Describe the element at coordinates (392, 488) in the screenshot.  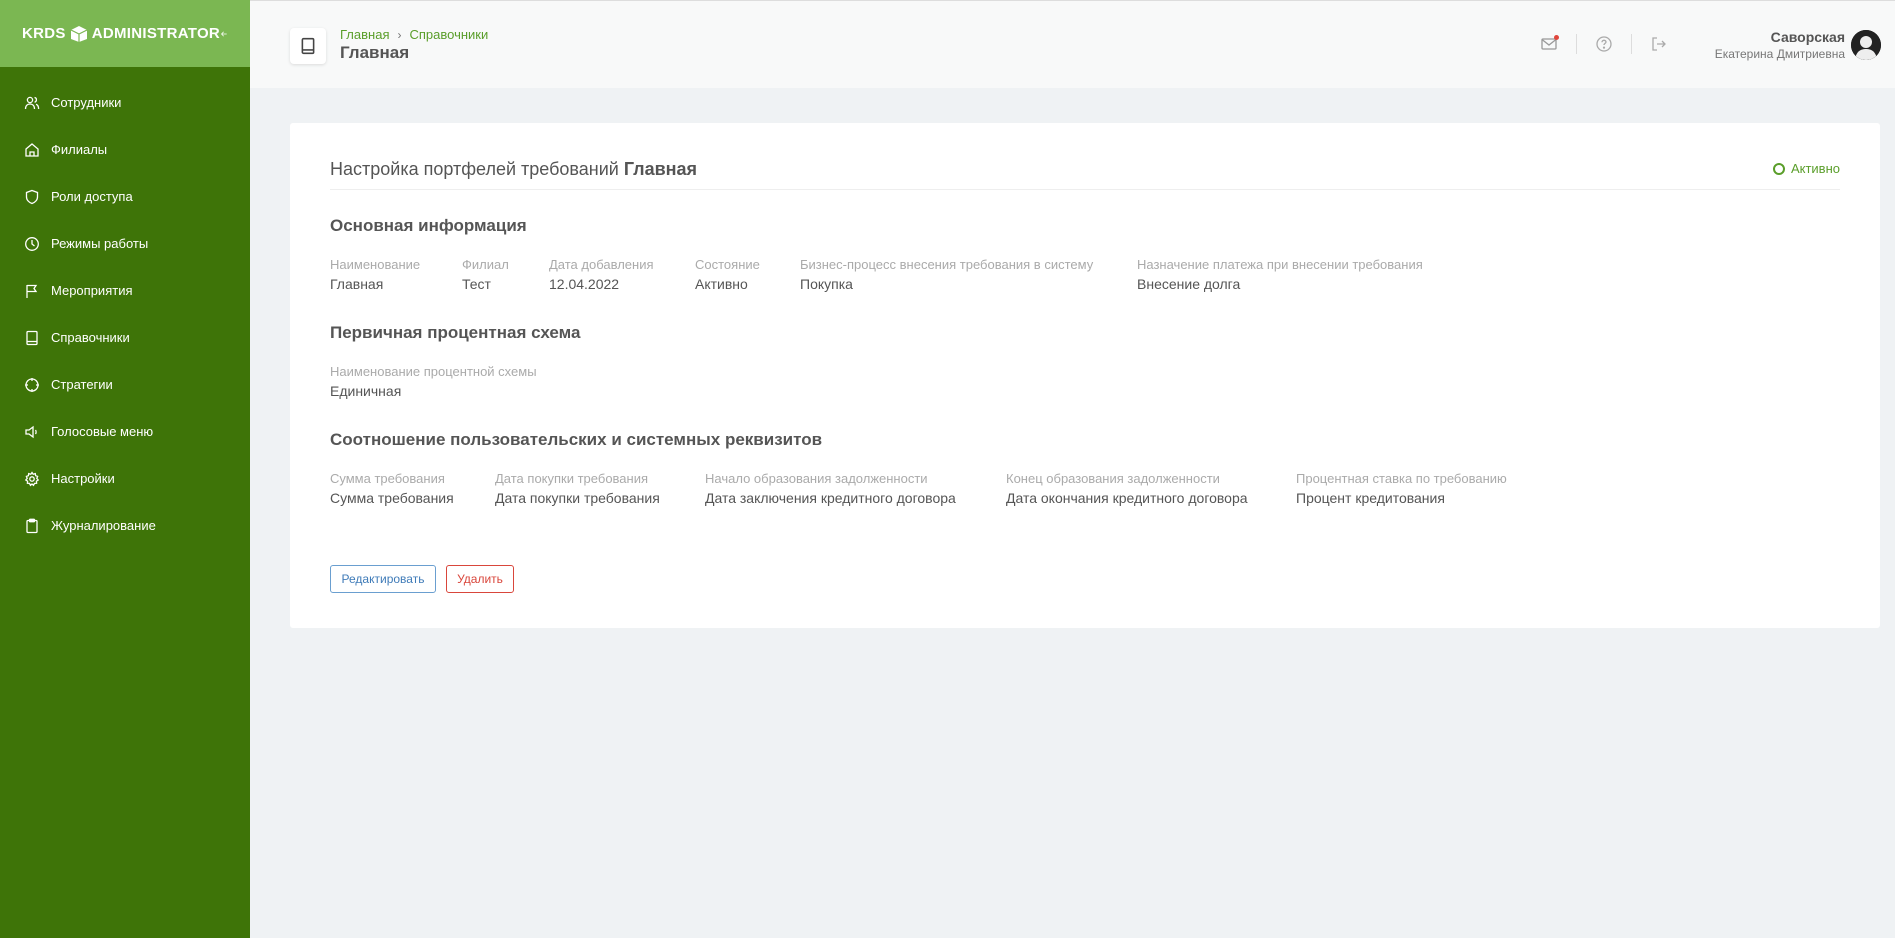
I see `field-claim-amount: Сумма требования Сумма требования` at that location.